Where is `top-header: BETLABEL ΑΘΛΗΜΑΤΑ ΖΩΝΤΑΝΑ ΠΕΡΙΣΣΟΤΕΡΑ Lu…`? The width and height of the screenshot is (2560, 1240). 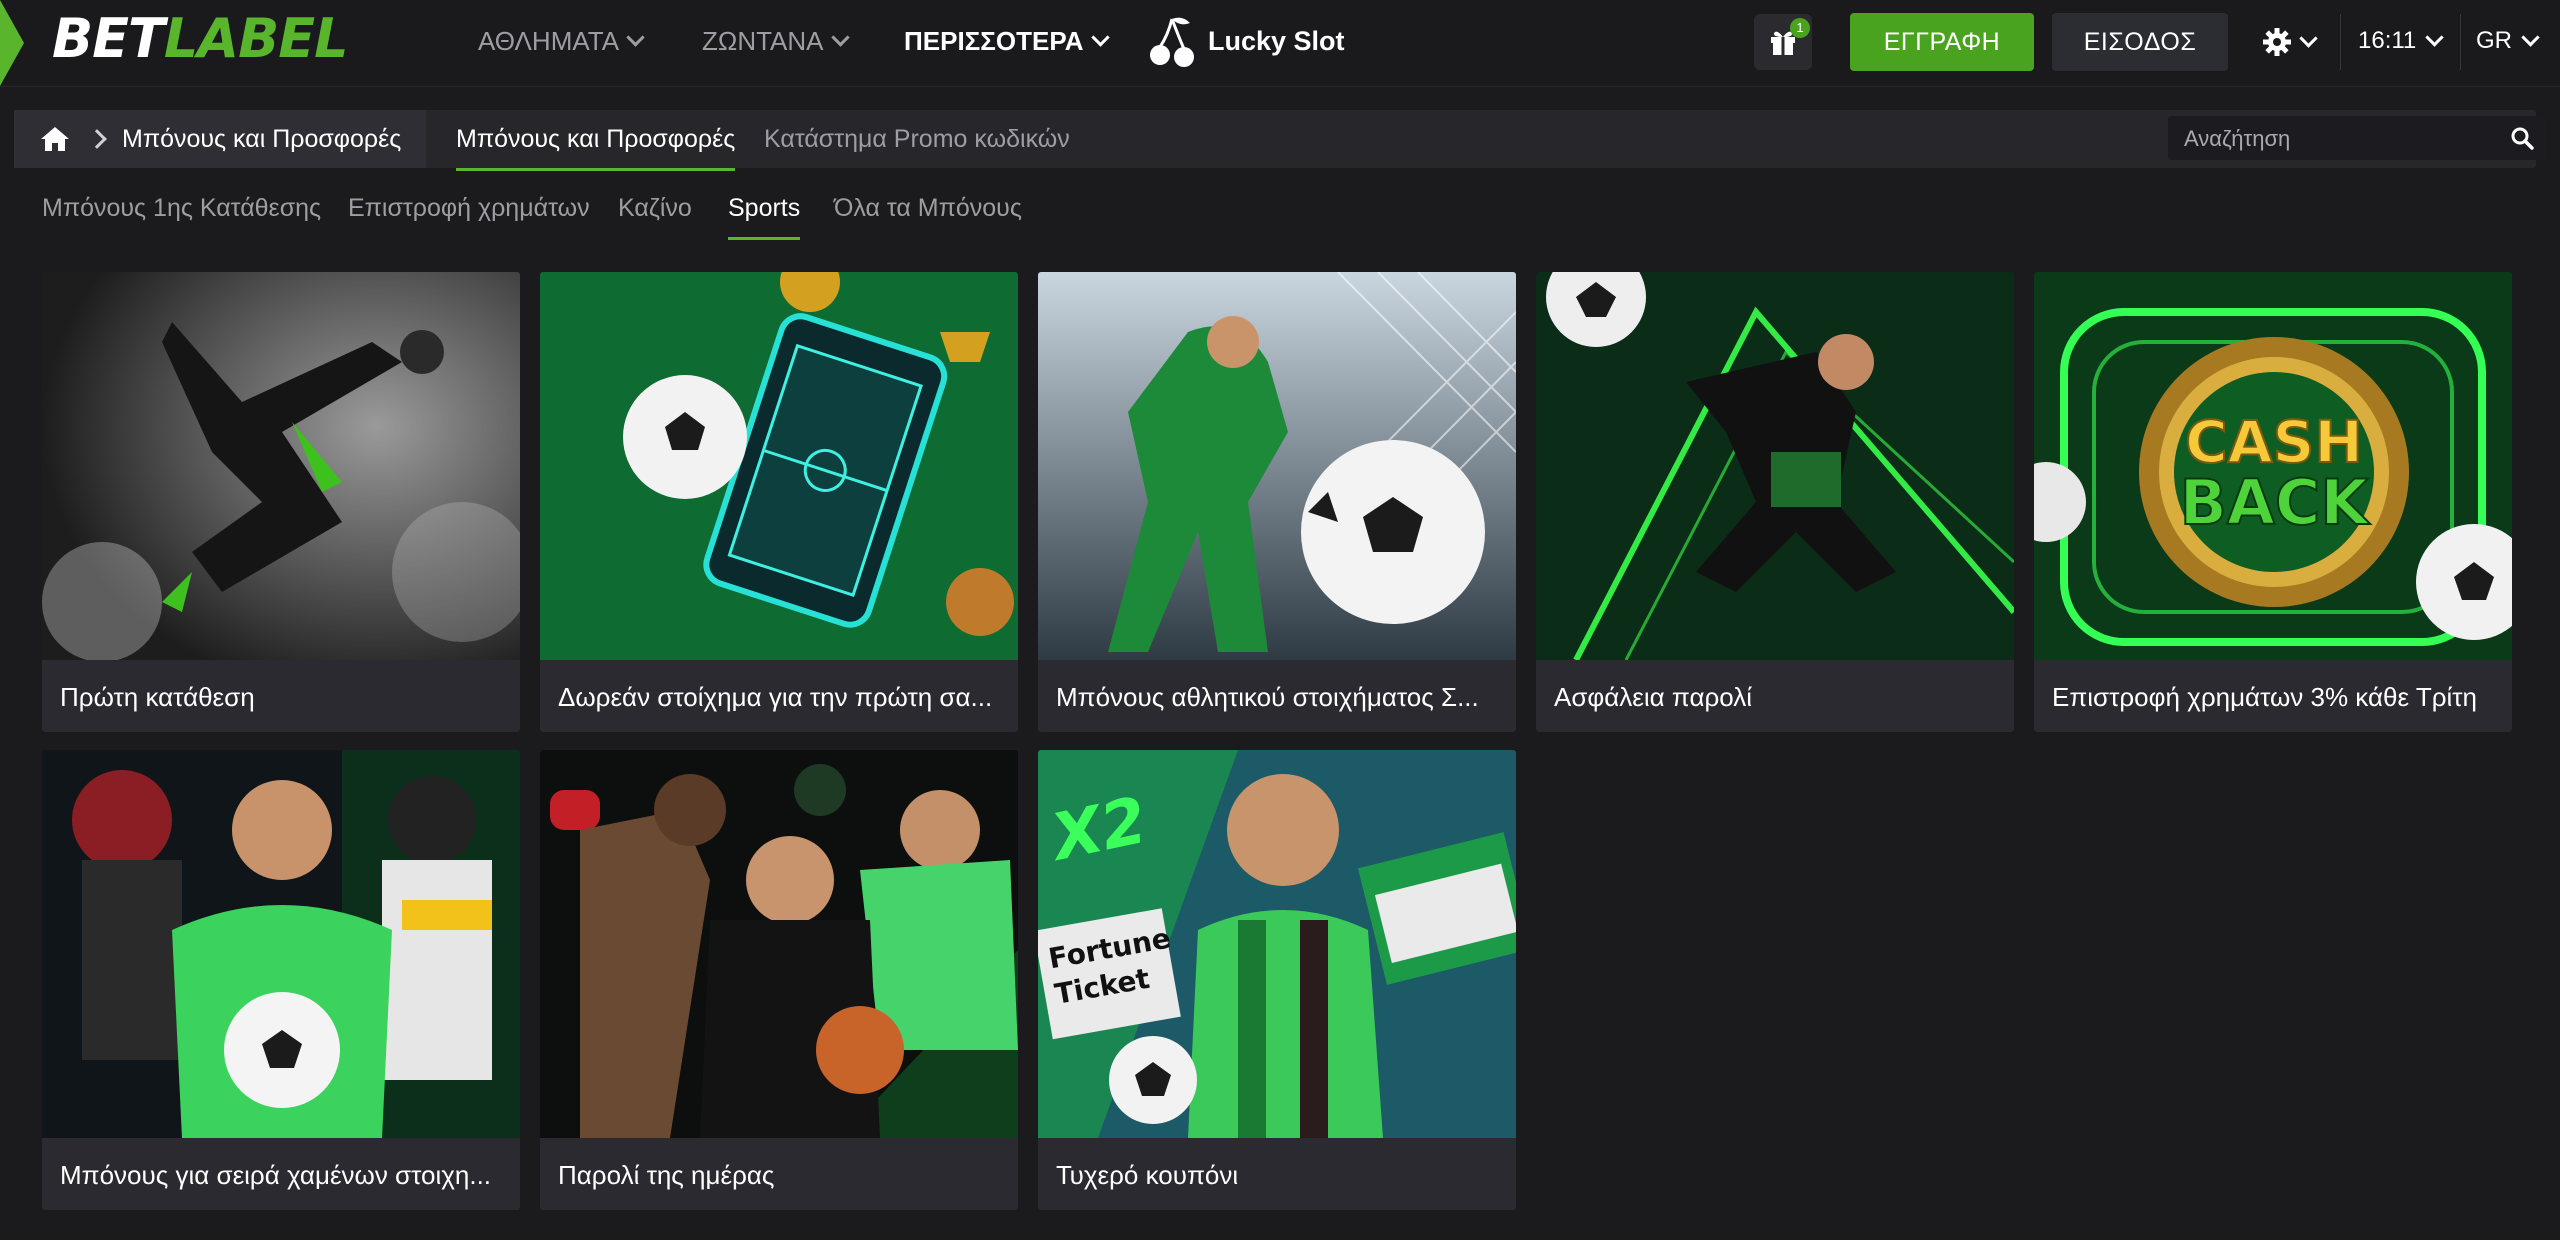
top-header: BETLABEL ΑΘΛΗΜΑΤΑ ΖΩΝΤΑΝΑ ΠΕΡΙΣΣΟΤΕΡΑ Lu… is located at coordinates (1280, 43).